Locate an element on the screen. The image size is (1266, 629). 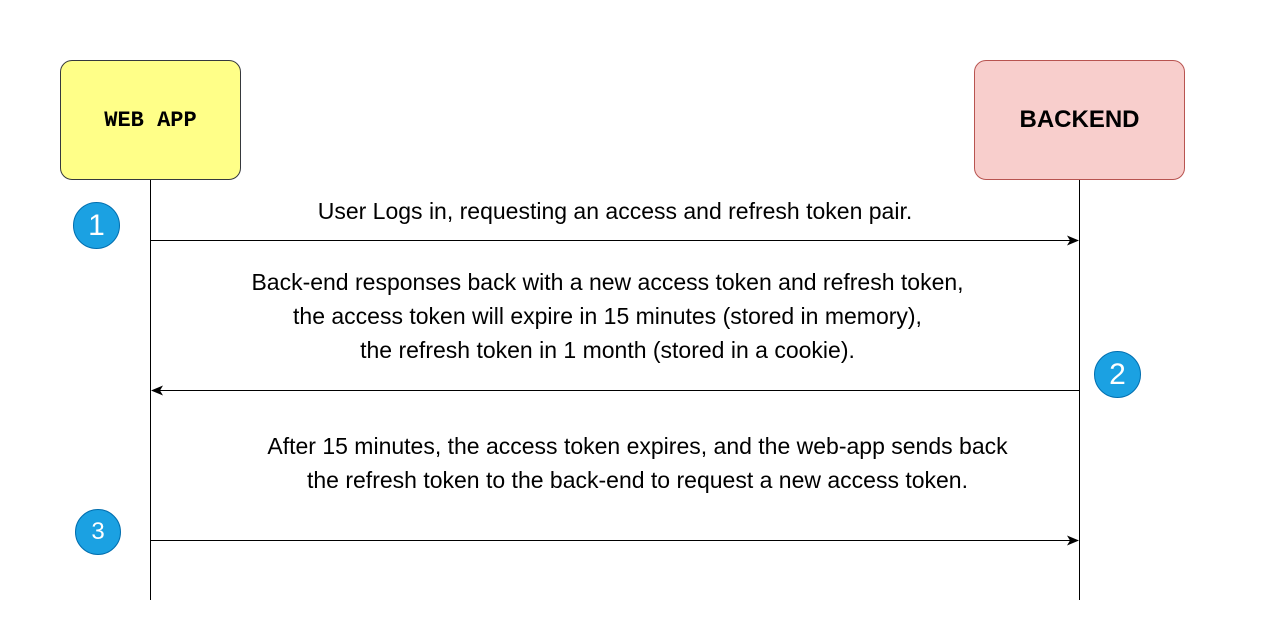
step-2-badge: 2 is located at coordinates (1117, 374).